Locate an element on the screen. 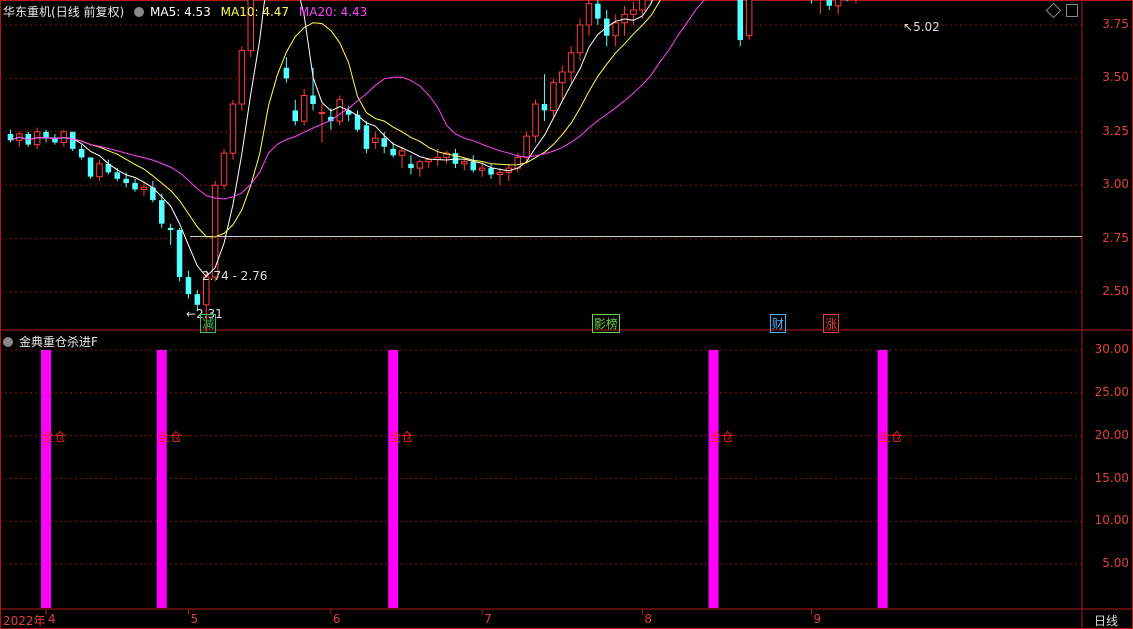 The width and height of the screenshot is (1133, 629). x-tick-label: 5 is located at coordinates (194, 619).